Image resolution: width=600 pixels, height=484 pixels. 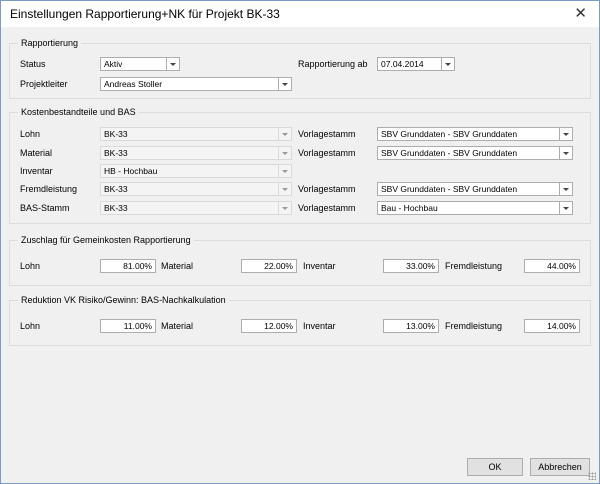 What do you see at coordinates (49, 189) in the screenshot?
I see `kosten-fremdleistung-label: Fremdleistung` at bounding box center [49, 189].